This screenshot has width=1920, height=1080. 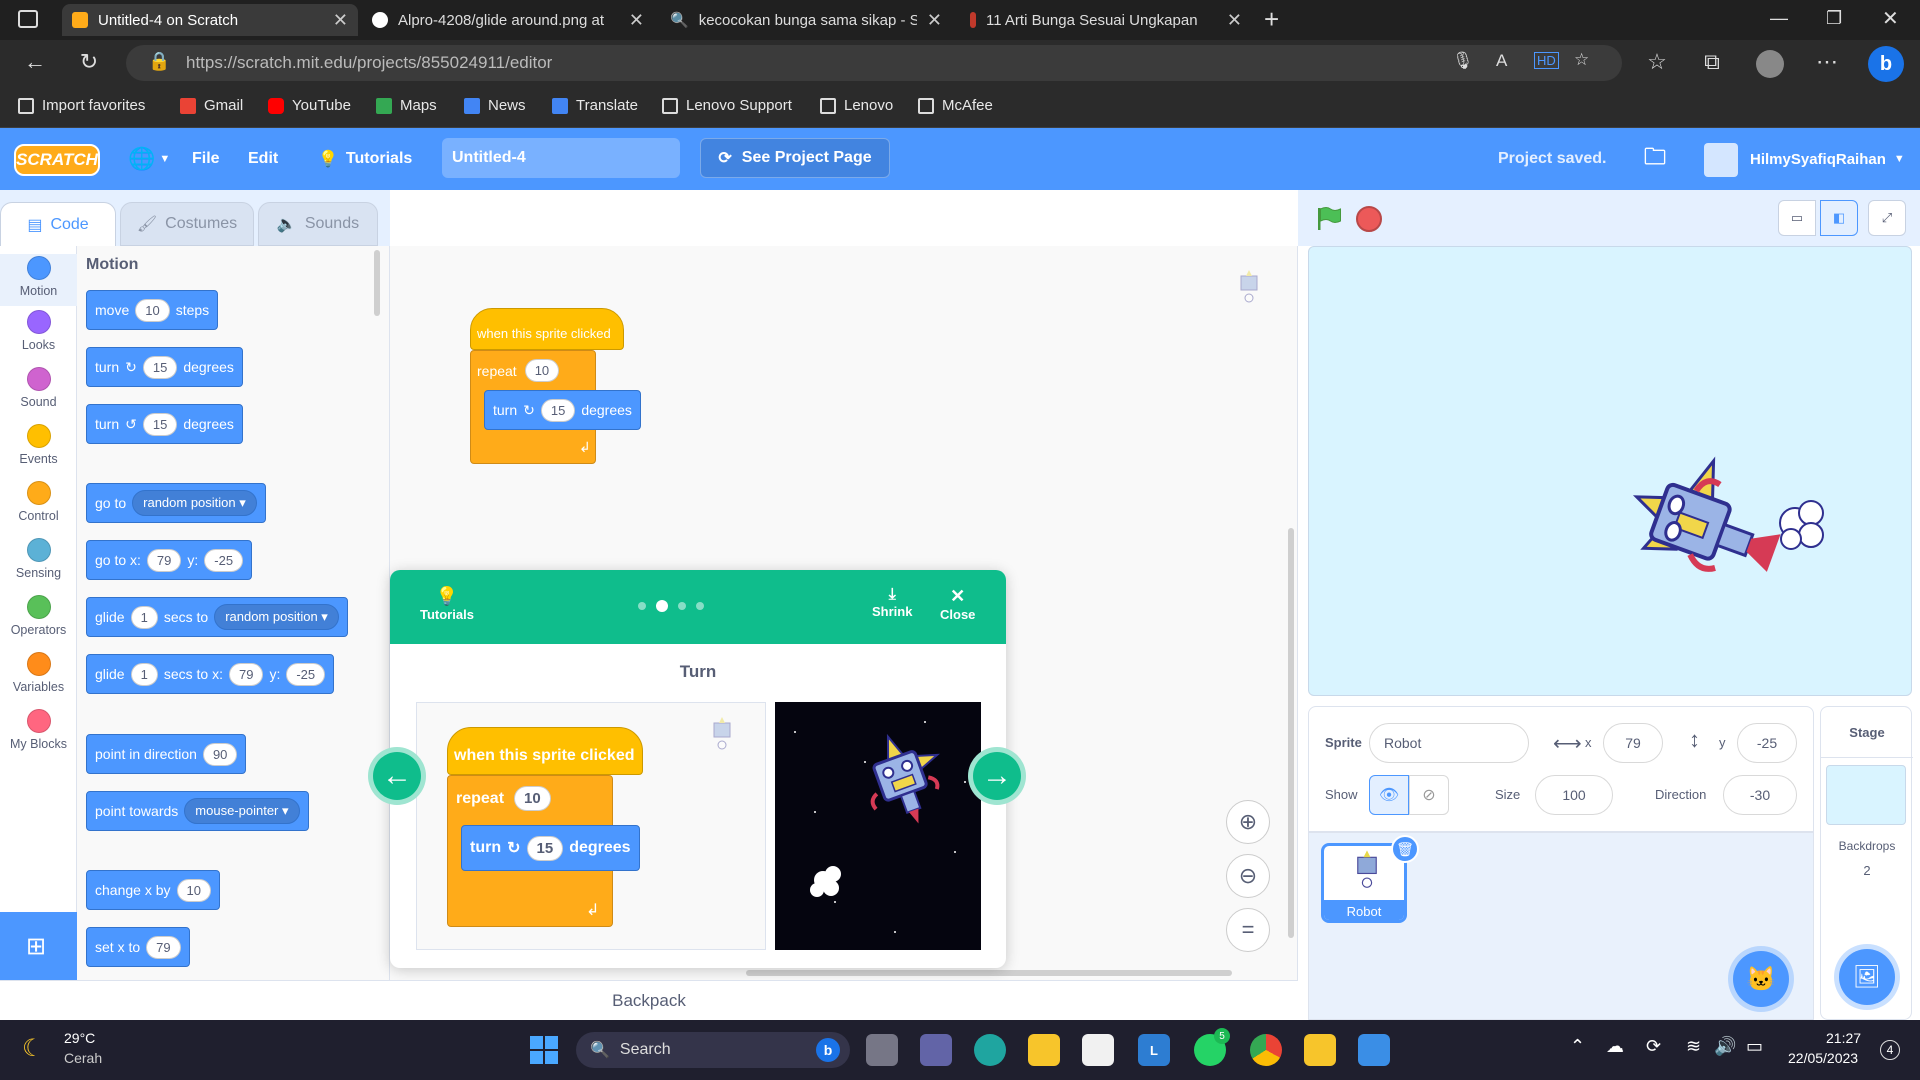 What do you see at coordinates (1248, 876) in the screenshot?
I see `zoom-out-button: ⊖` at bounding box center [1248, 876].